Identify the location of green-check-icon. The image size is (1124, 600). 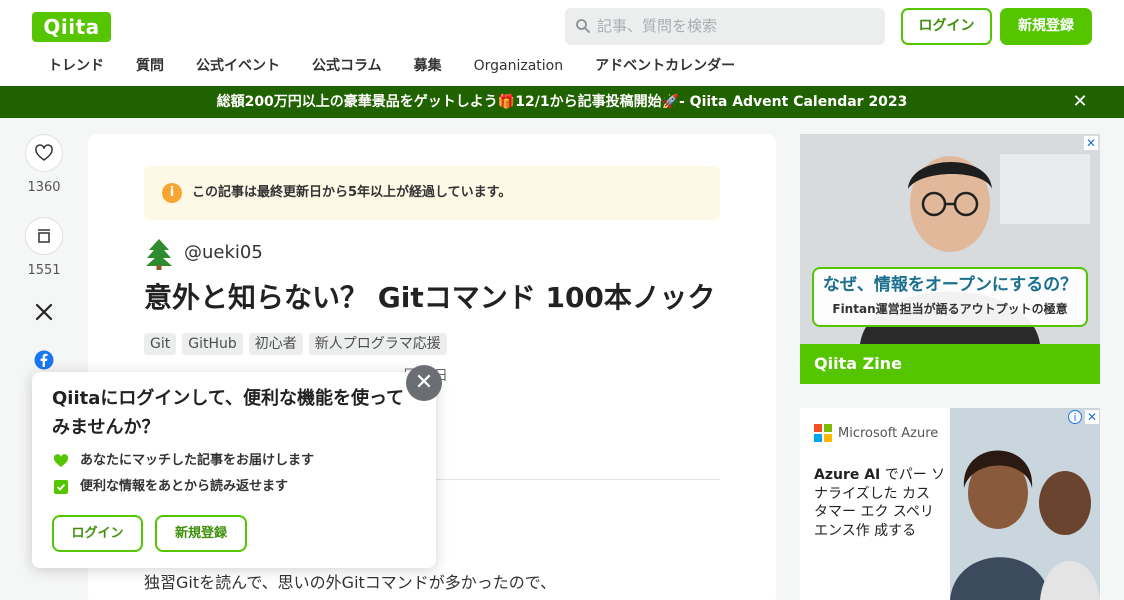
(61, 487).